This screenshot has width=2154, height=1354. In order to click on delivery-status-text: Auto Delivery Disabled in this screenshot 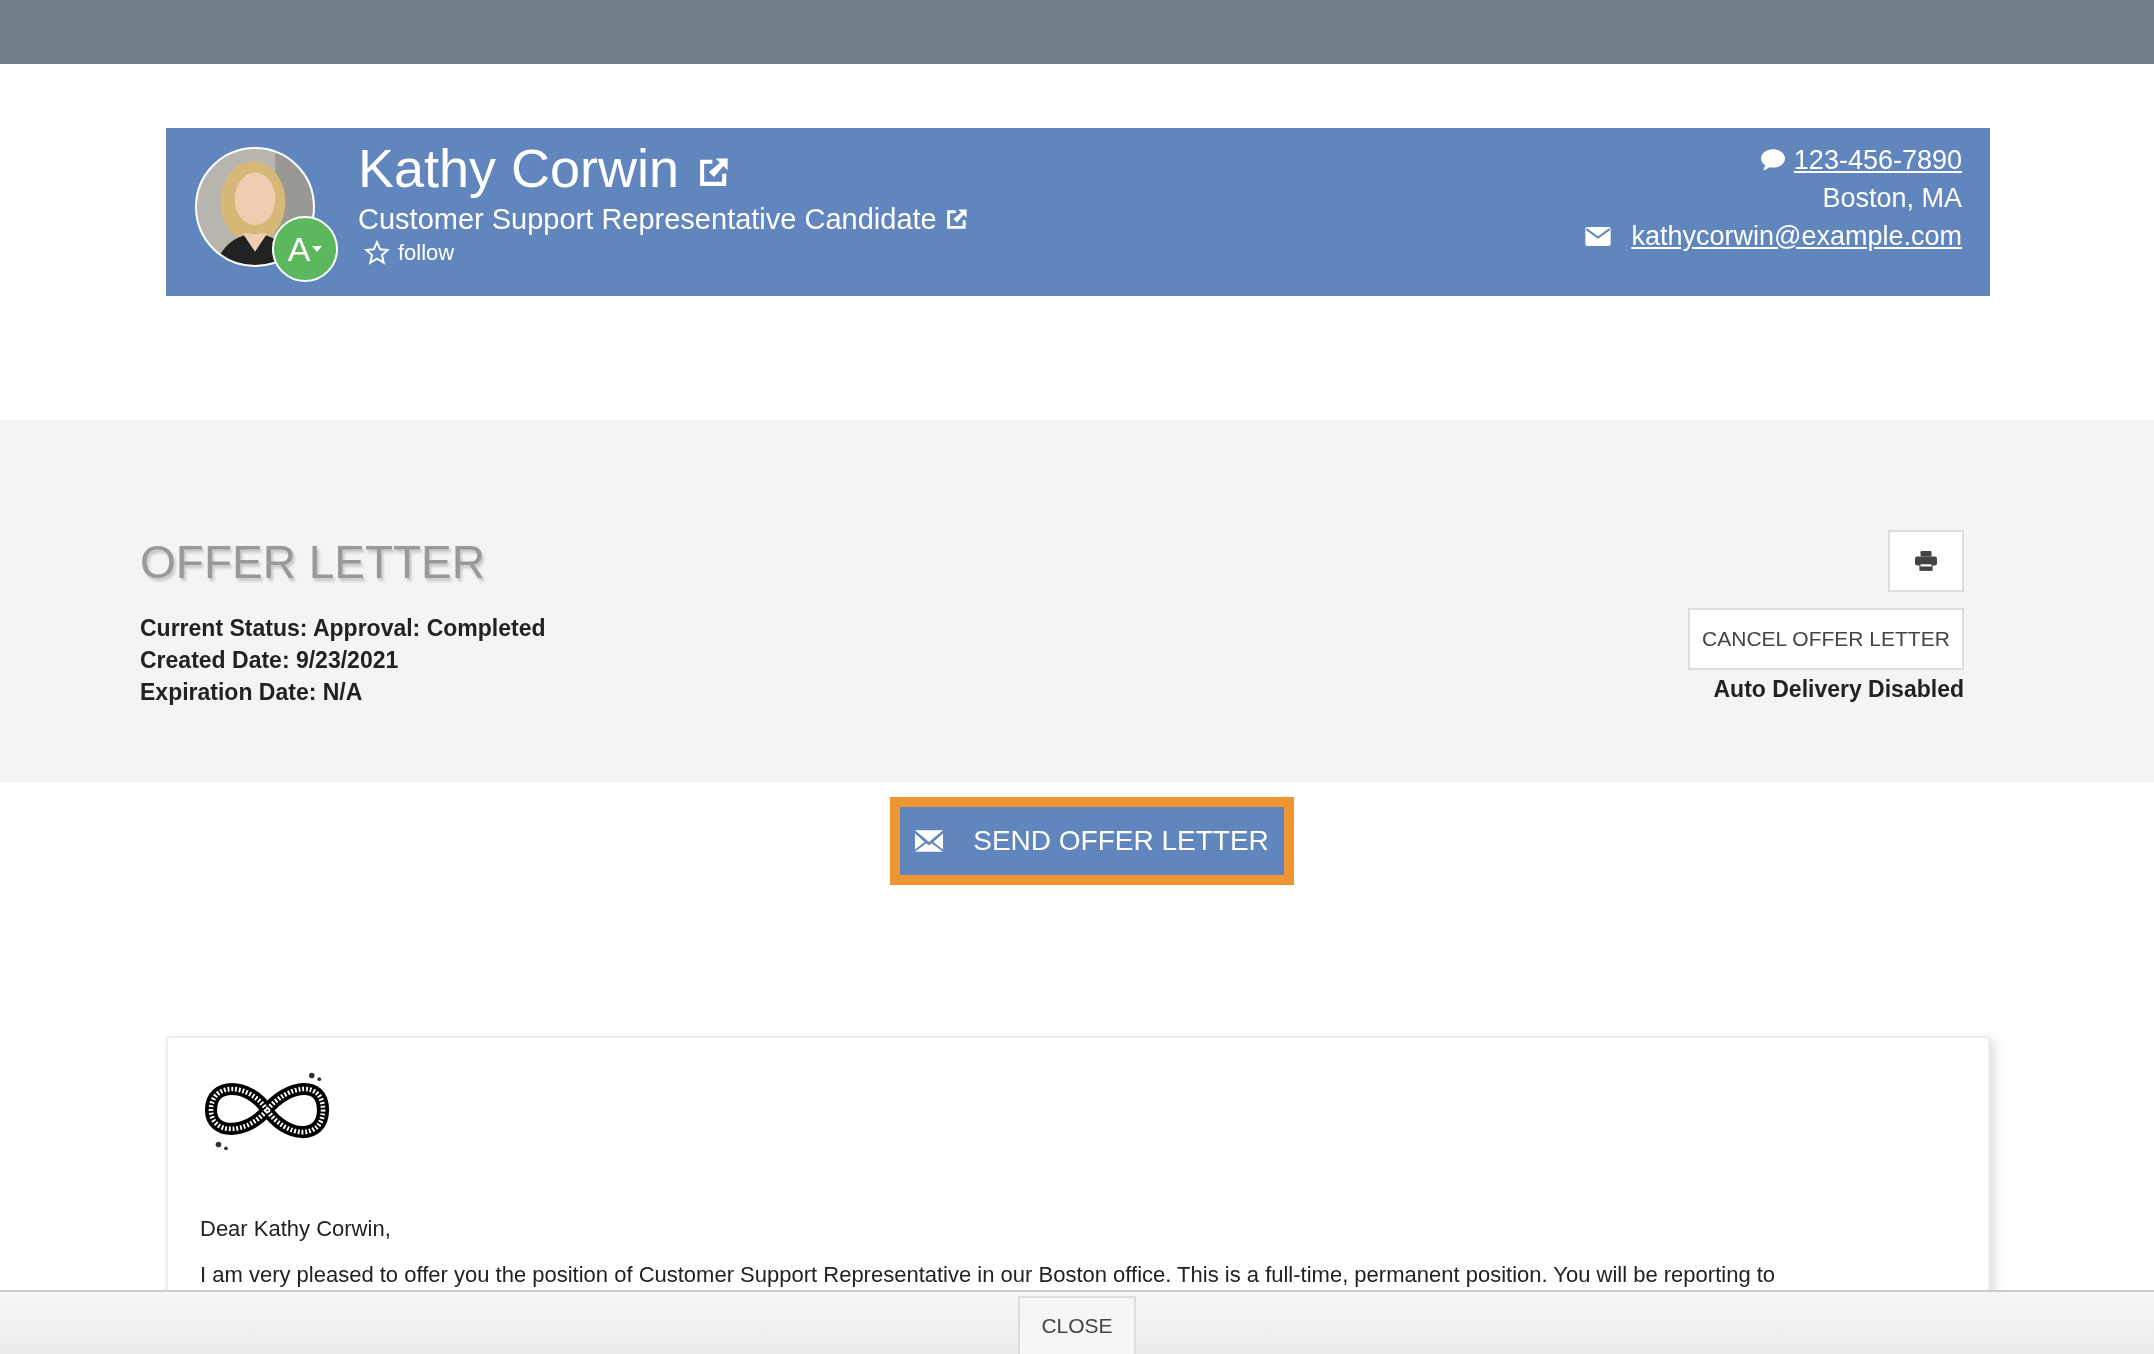, I will do `click(1838, 689)`.